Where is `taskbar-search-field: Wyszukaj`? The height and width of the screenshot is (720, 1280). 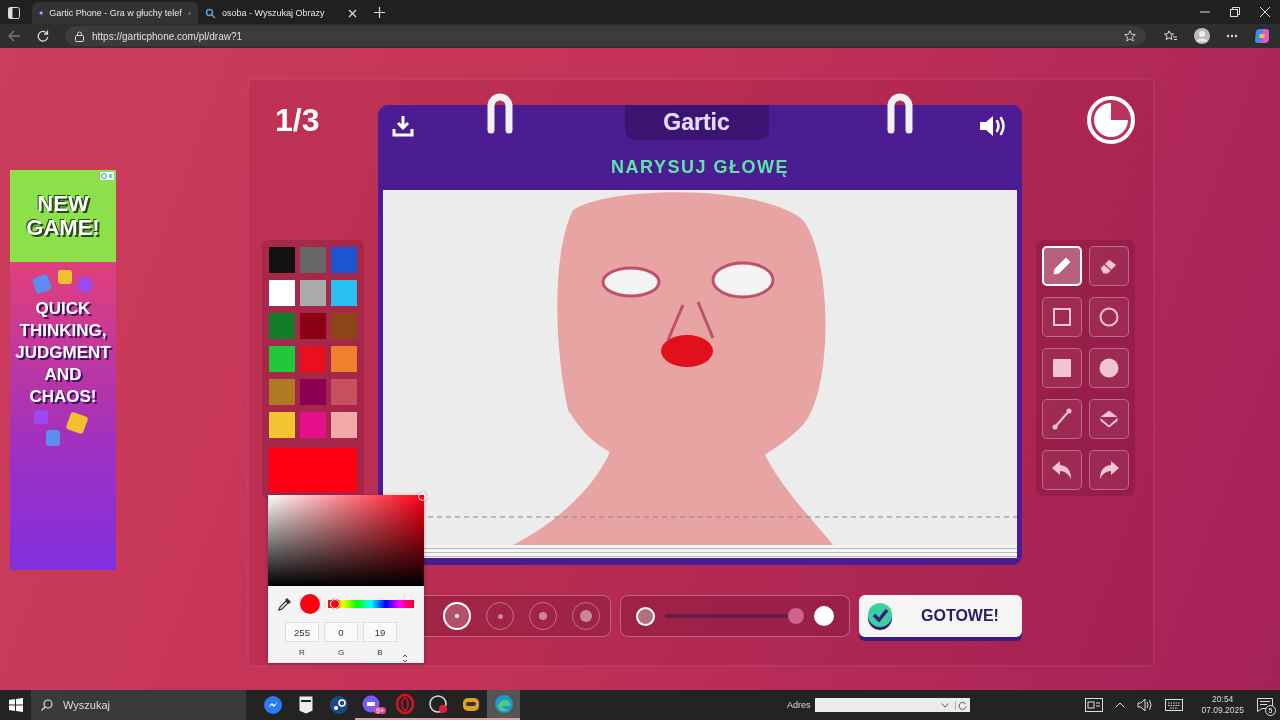
taskbar-search-field: Wyszukaj is located at coordinates (138, 705).